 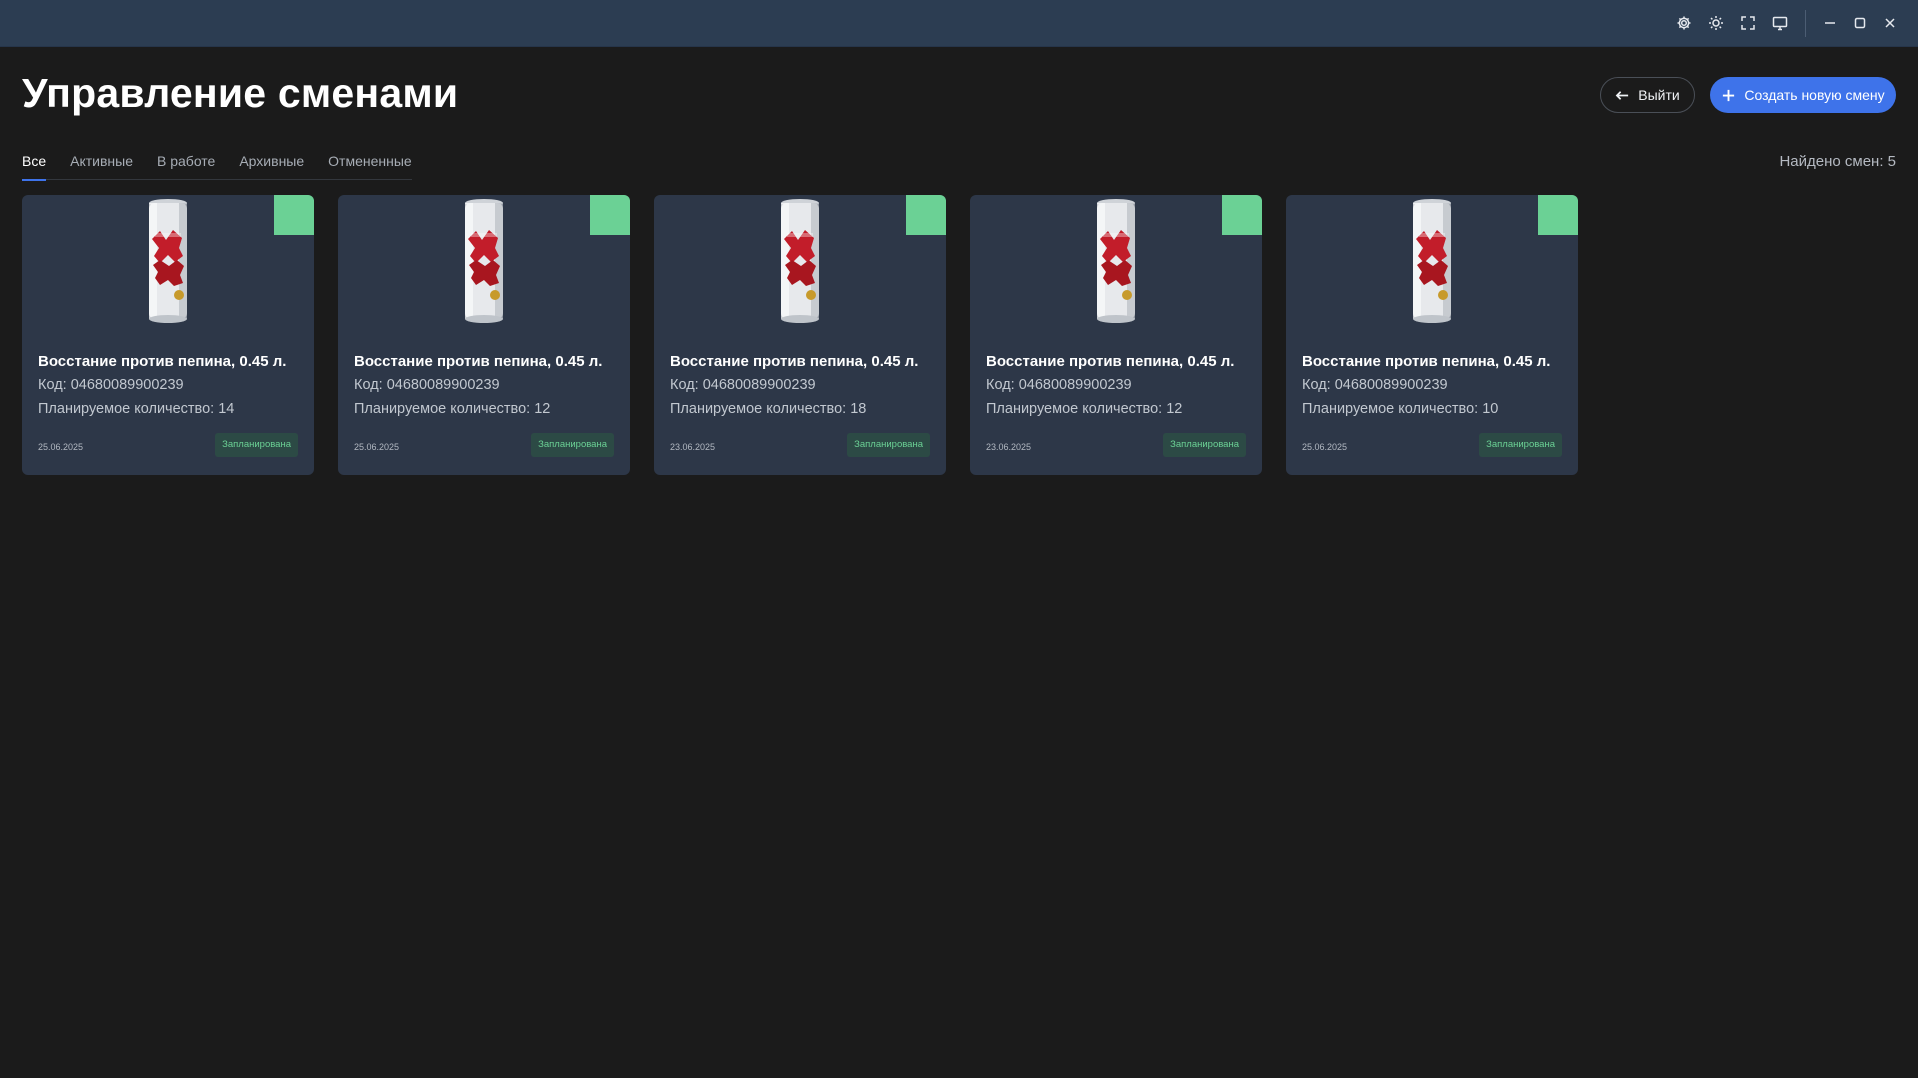 What do you see at coordinates (1814, 95) in the screenshot?
I see `create-shift-button-label: Создать новую смену` at bounding box center [1814, 95].